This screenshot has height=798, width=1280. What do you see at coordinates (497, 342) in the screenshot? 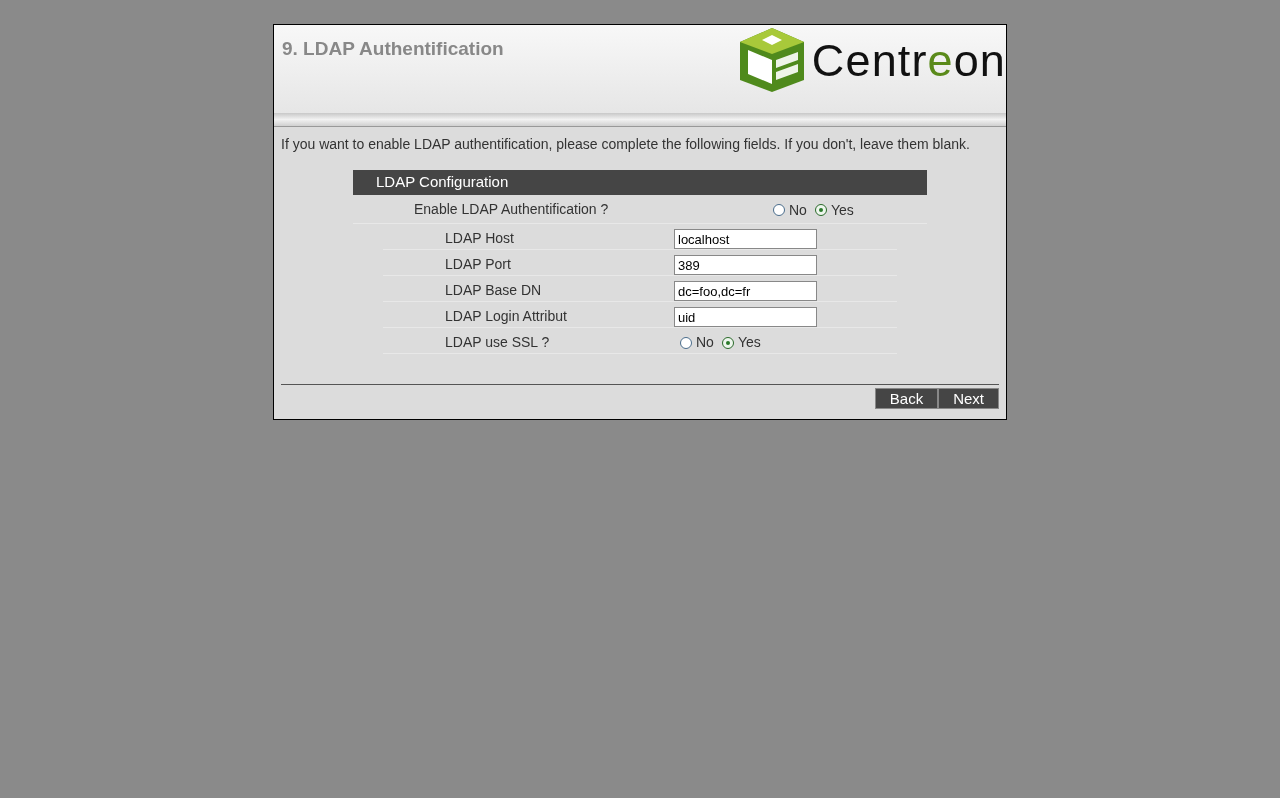
I see `field-label: LDAP use SSL ?` at bounding box center [497, 342].